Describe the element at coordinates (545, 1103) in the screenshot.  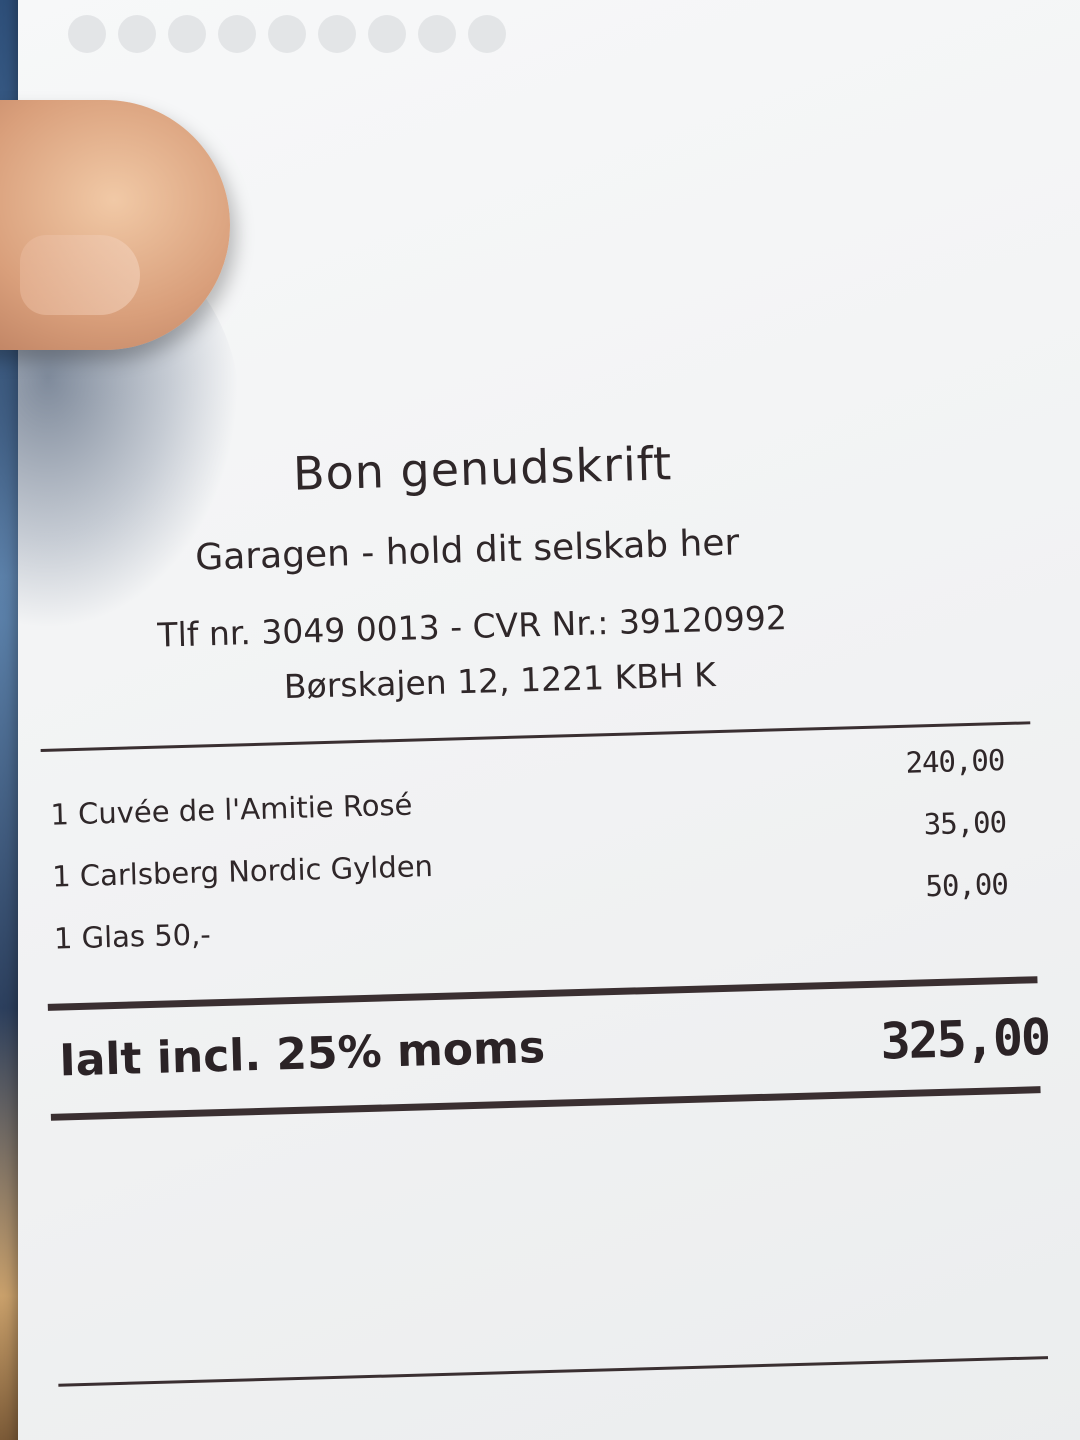
I see `total-divider-bottom` at that location.